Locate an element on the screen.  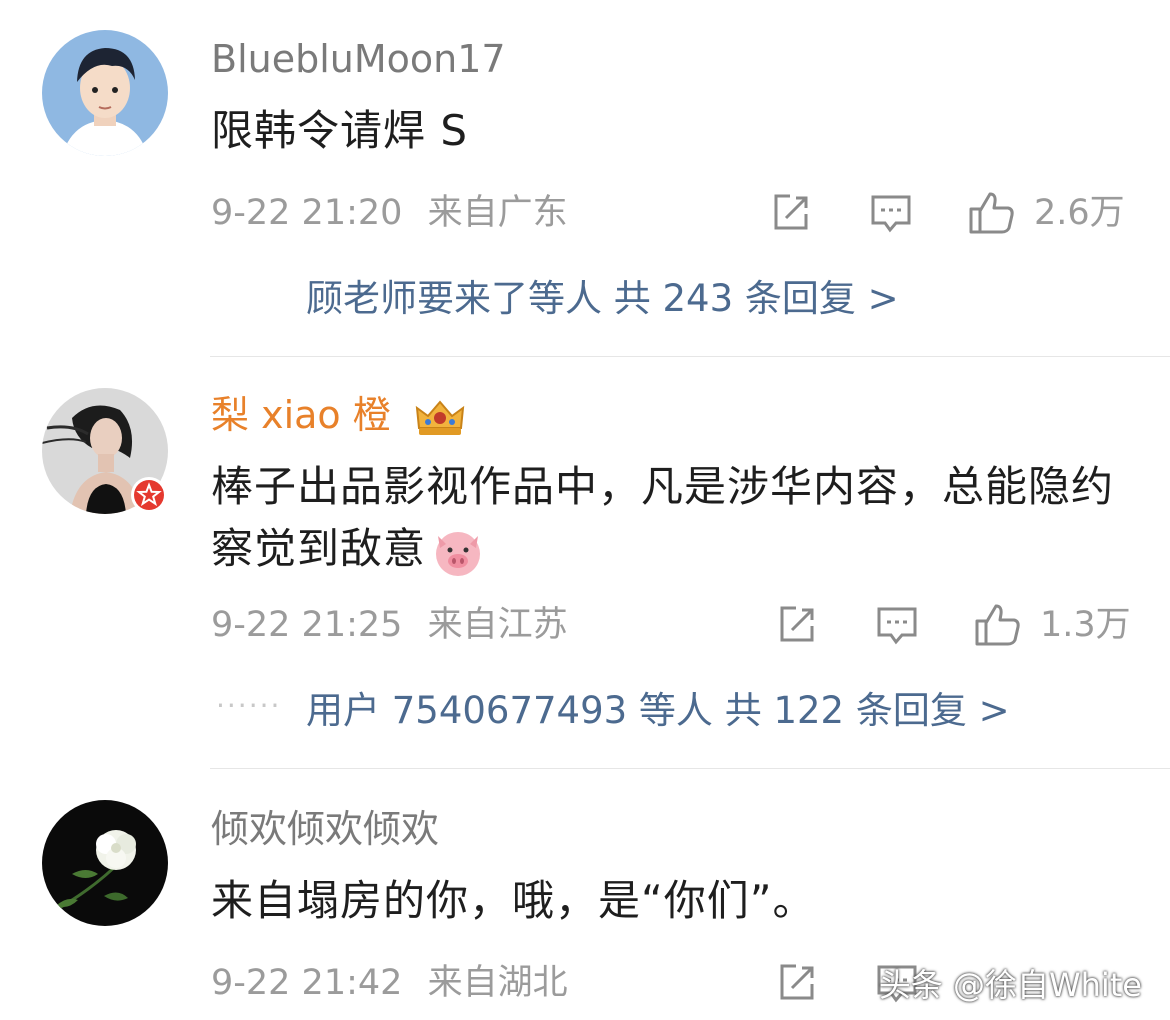
star-badge-icon is located at coordinates (149, 495).